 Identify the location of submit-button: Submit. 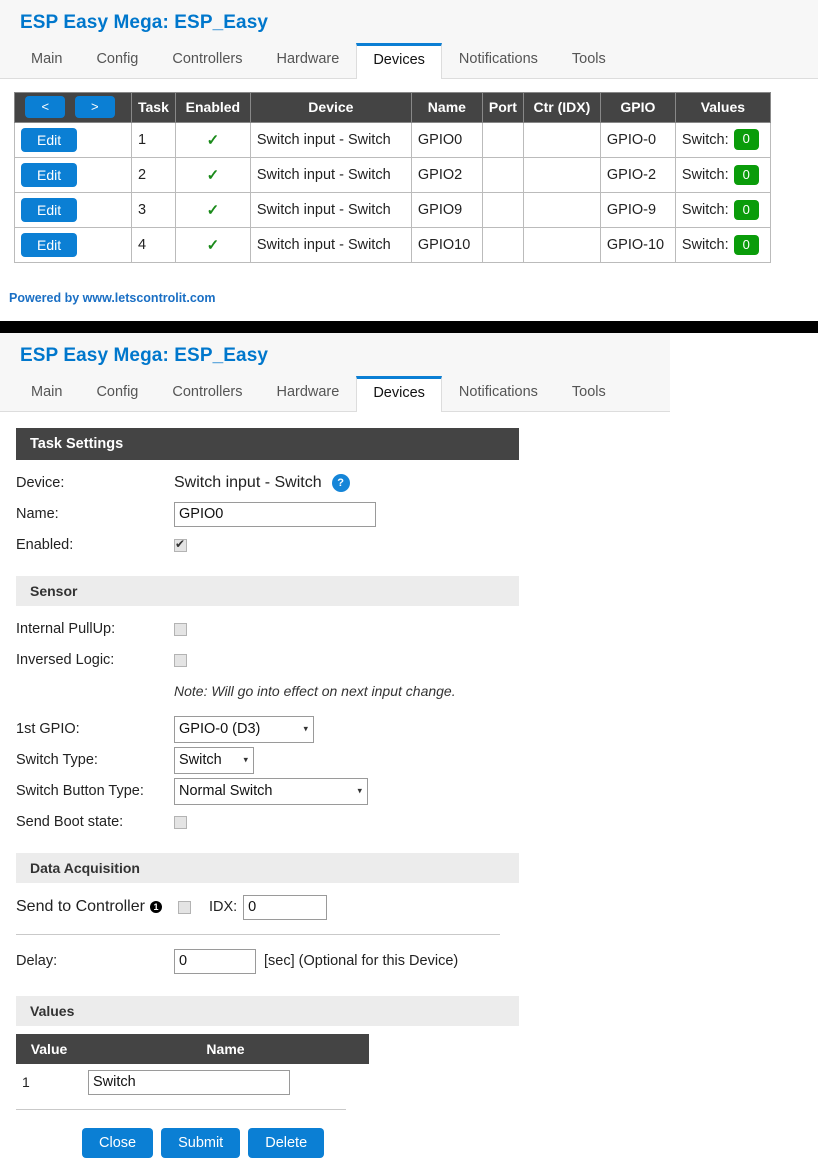
(201, 1143).